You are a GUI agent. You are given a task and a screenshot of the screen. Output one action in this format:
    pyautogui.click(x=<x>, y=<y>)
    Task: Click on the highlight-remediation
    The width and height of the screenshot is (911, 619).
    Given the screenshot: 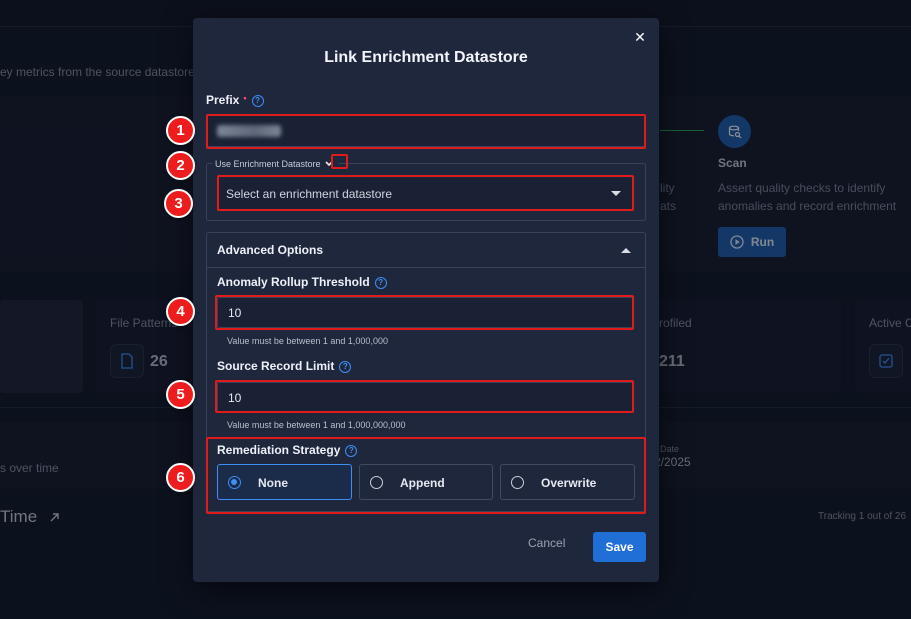 What is the action you would take?
    pyautogui.click(x=426, y=475)
    